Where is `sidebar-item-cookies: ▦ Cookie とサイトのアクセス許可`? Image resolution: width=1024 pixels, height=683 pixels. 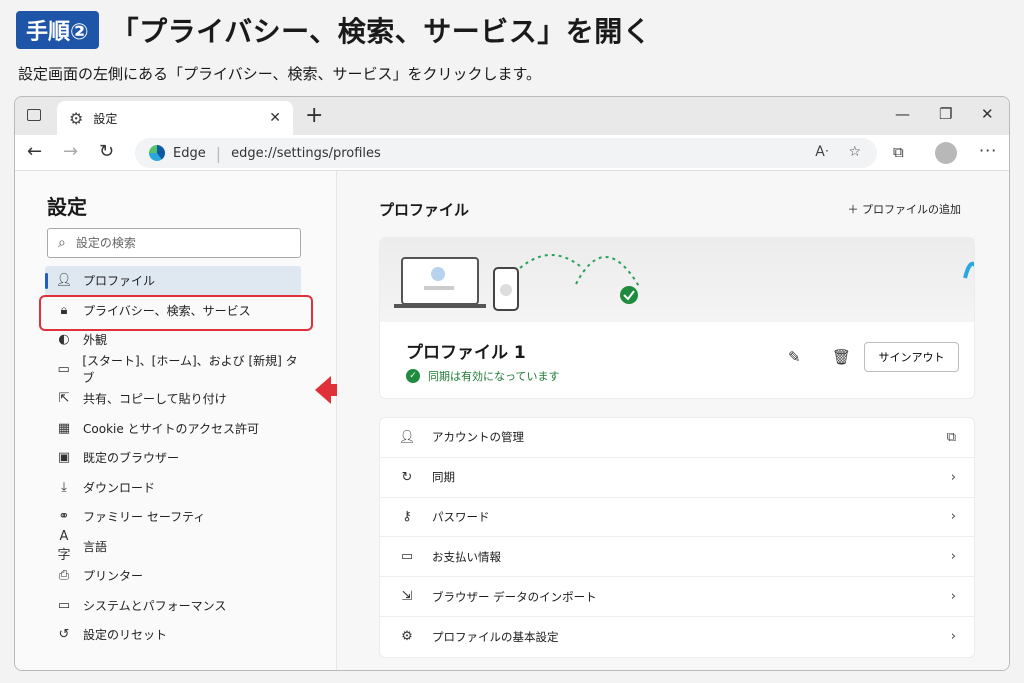 sidebar-item-cookies: ▦ Cookie とサイトのアクセス許可 is located at coordinates (173, 429).